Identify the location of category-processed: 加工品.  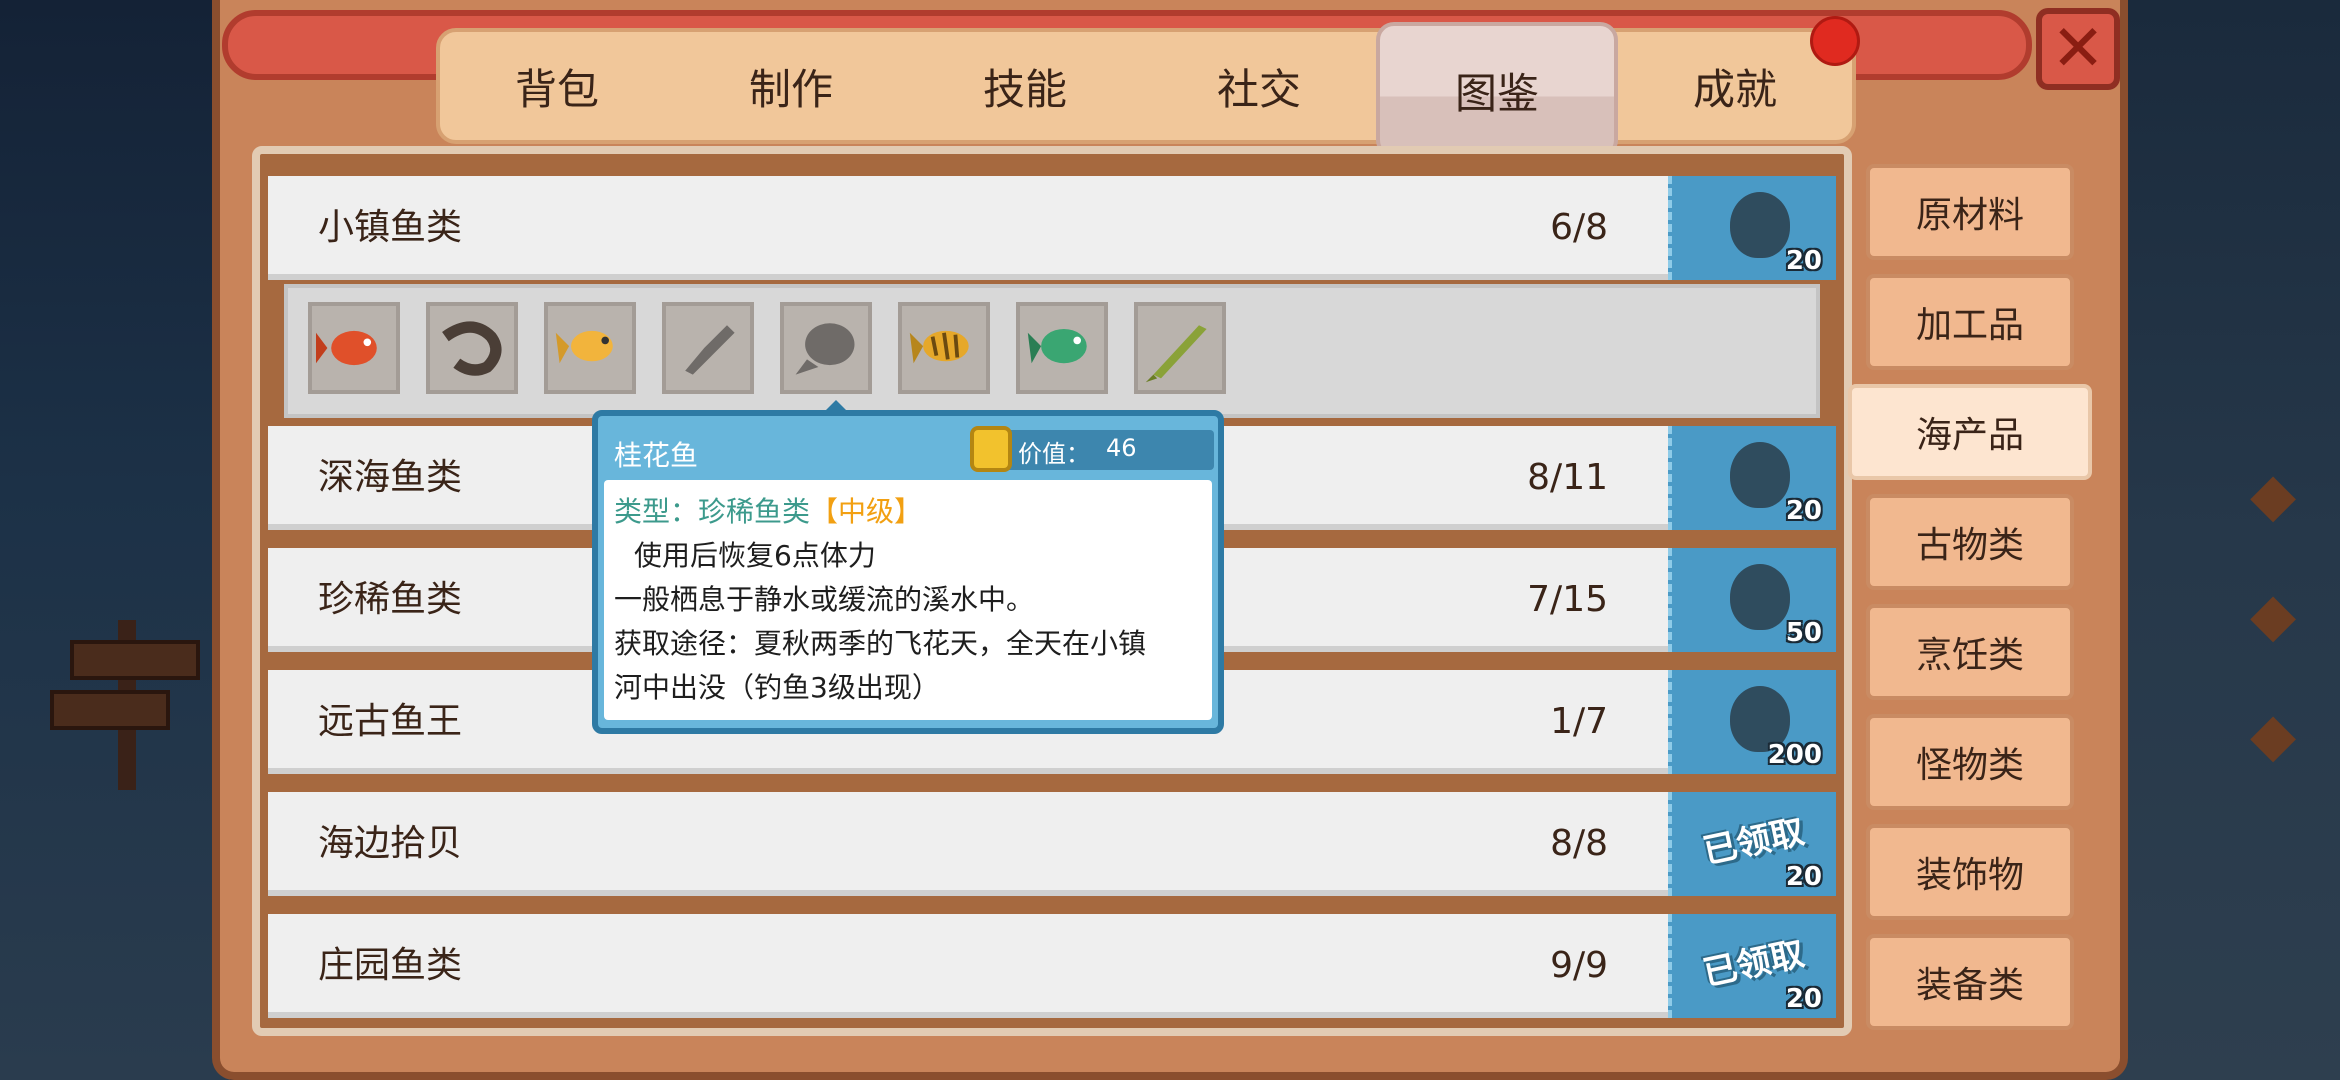
(1970, 322).